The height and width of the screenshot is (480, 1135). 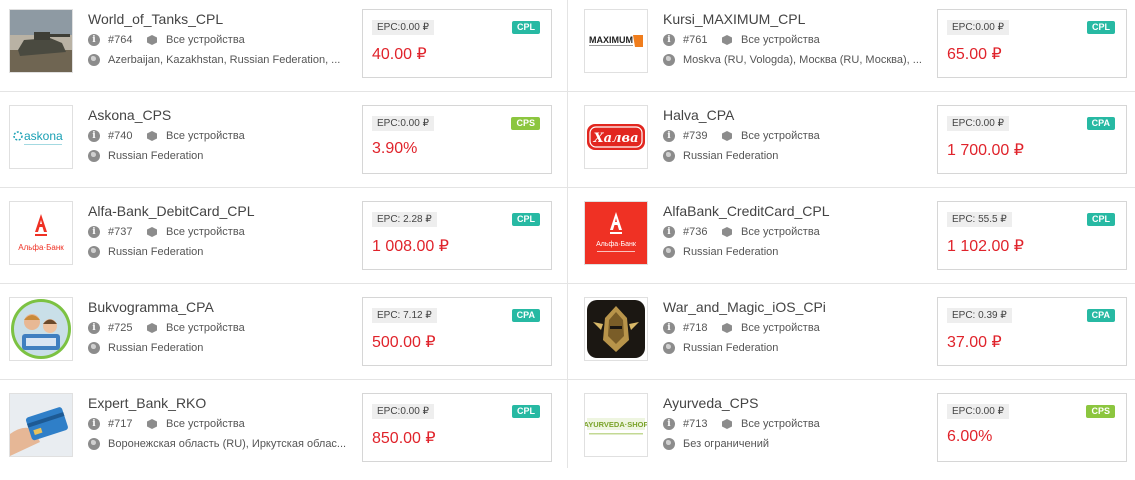 I want to click on offer-logo: Халва, so click(x=616, y=137).